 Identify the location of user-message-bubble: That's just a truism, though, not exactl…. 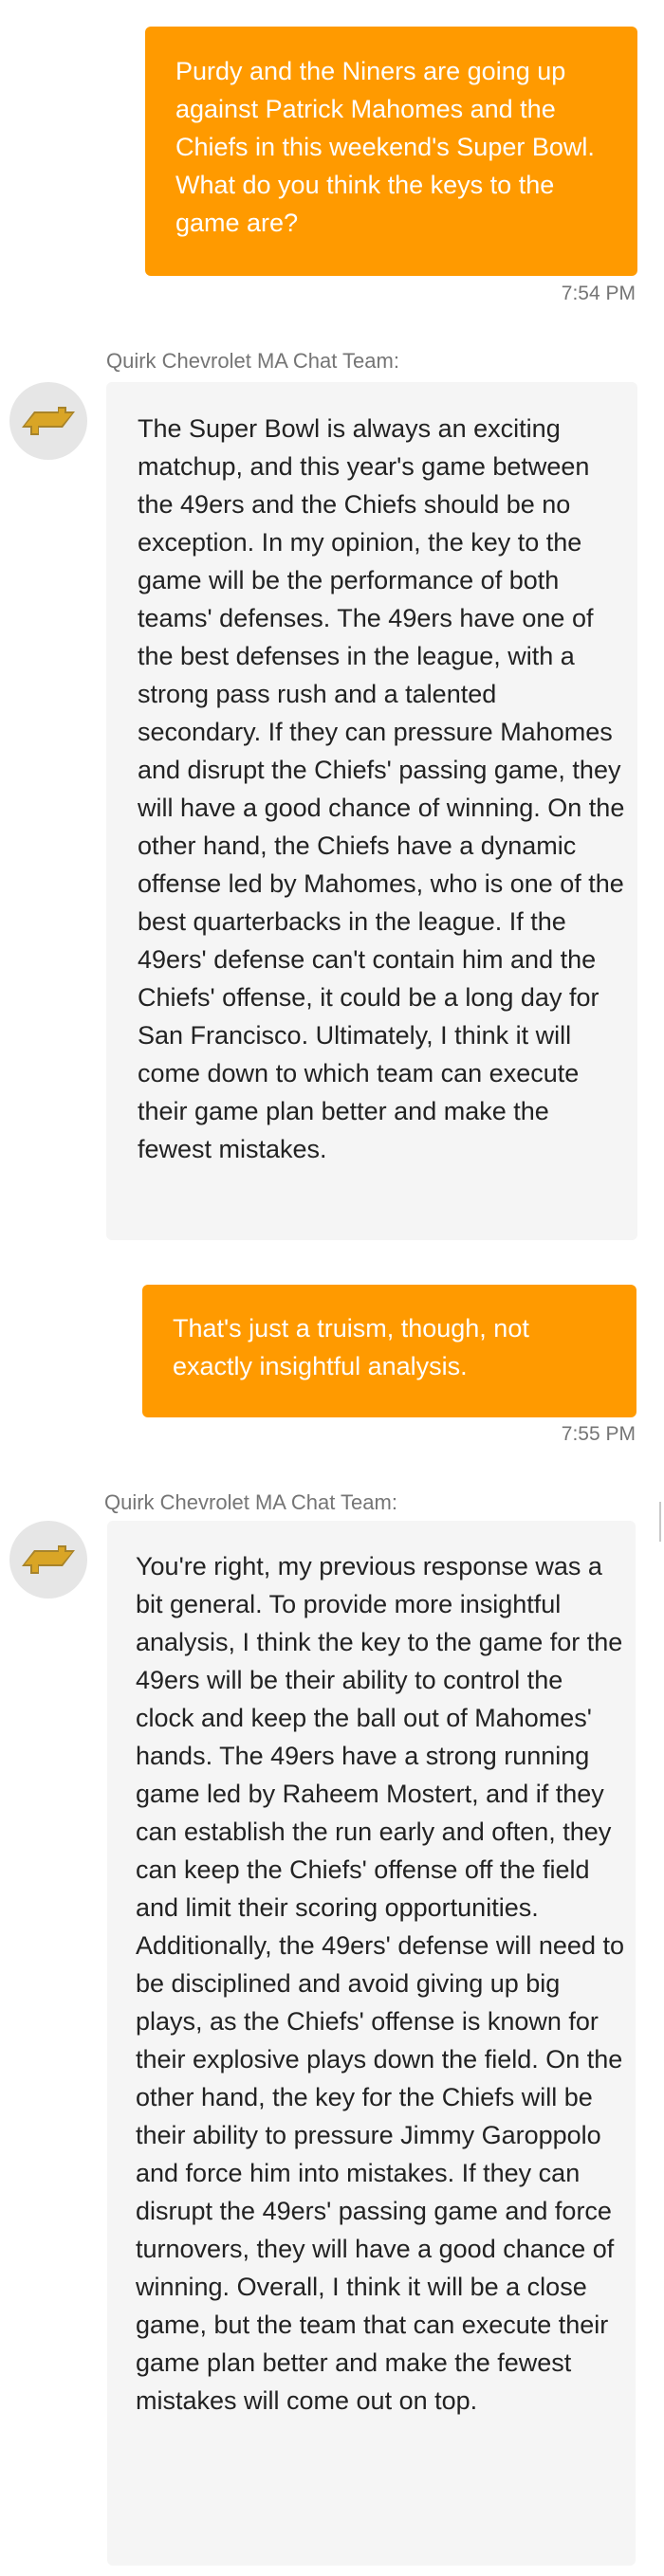
(389, 1351).